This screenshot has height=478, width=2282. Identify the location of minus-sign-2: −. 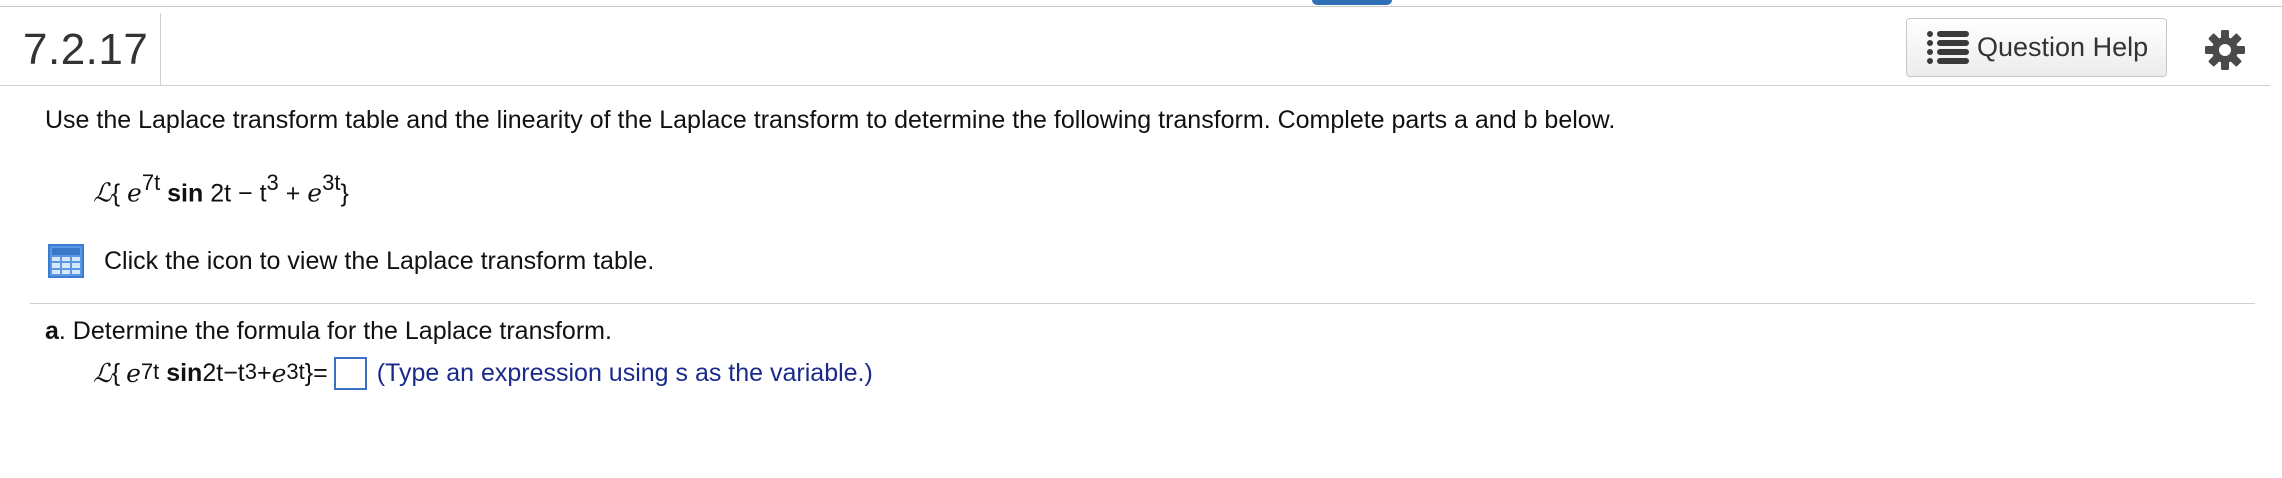
(230, 373).